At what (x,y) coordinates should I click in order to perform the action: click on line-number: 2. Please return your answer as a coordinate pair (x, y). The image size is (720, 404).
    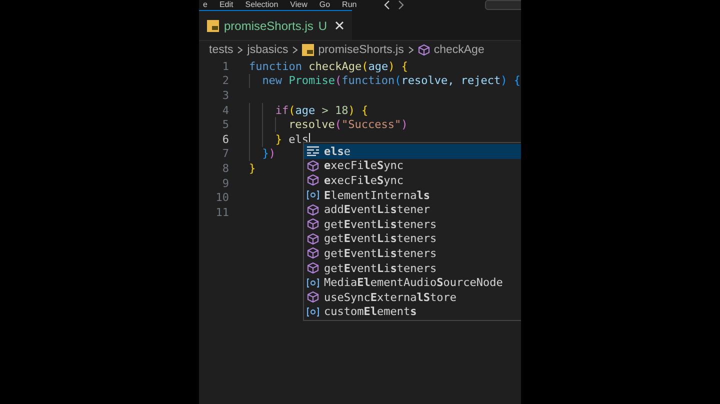
    Looking at the image, I should click on (225, 81).